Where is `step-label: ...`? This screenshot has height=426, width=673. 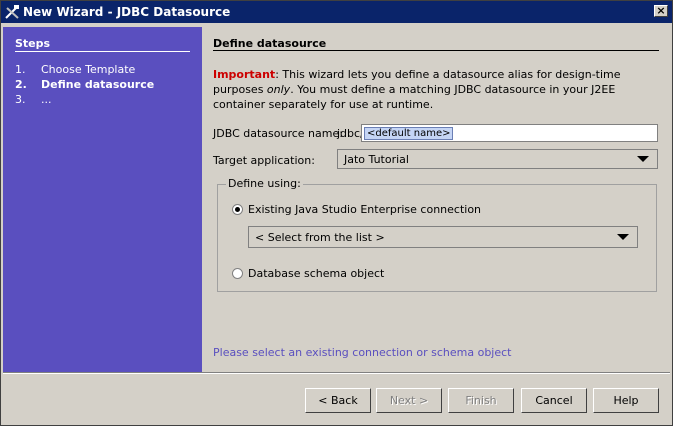
step-label: ... is located at coordinates (46, 99).